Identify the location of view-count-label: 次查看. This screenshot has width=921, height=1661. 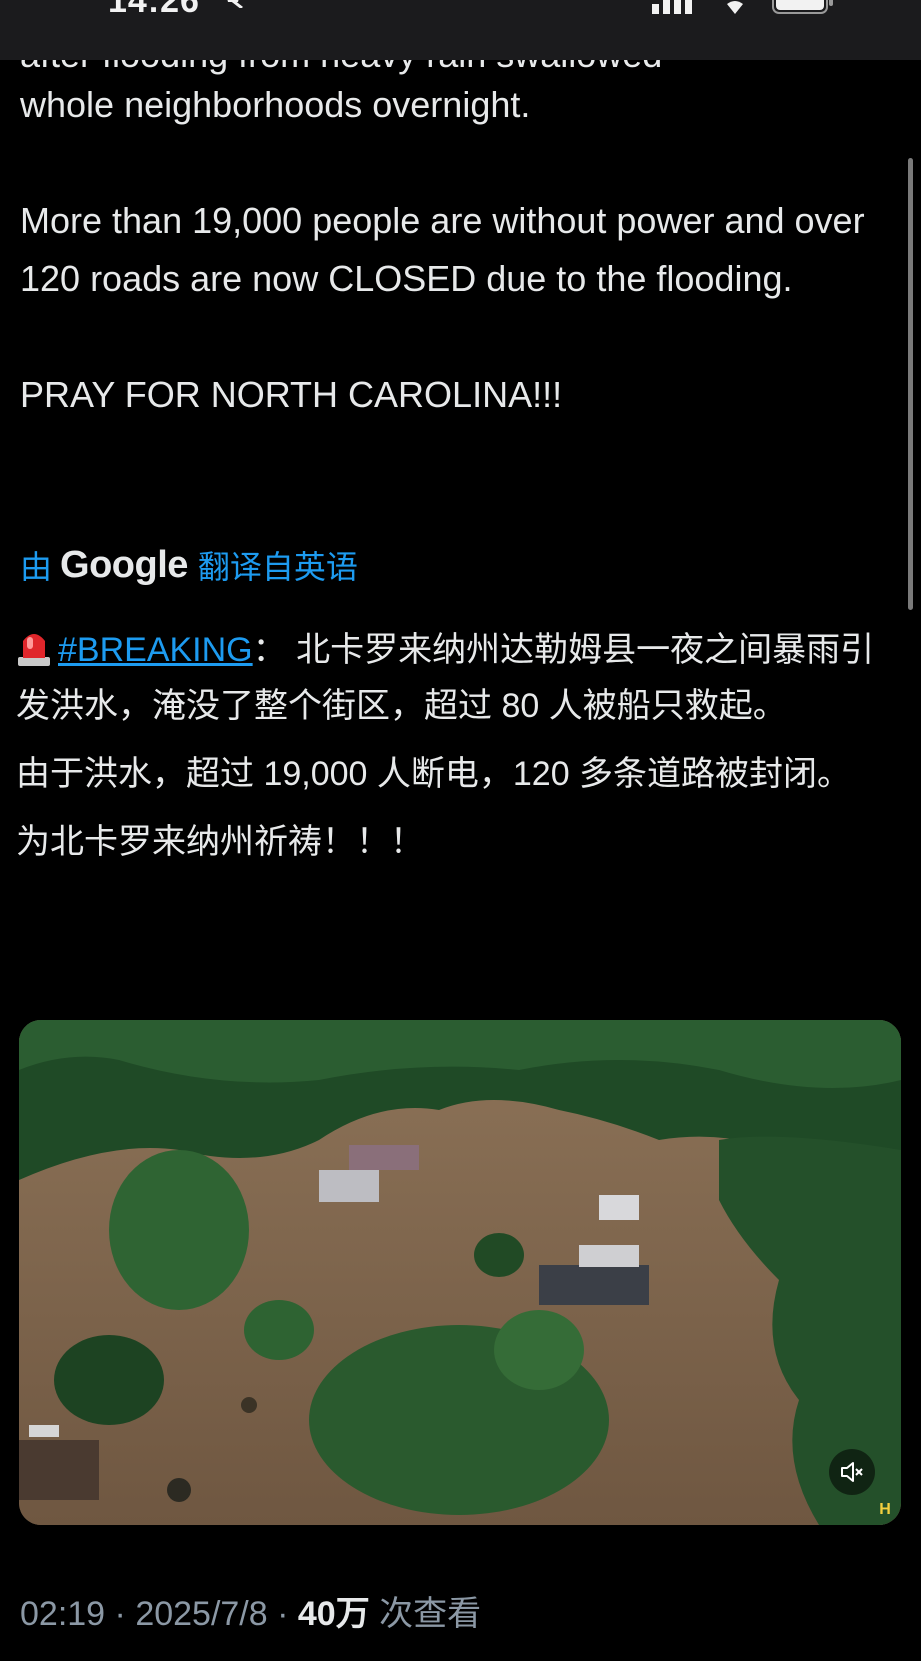
(425, 1614).